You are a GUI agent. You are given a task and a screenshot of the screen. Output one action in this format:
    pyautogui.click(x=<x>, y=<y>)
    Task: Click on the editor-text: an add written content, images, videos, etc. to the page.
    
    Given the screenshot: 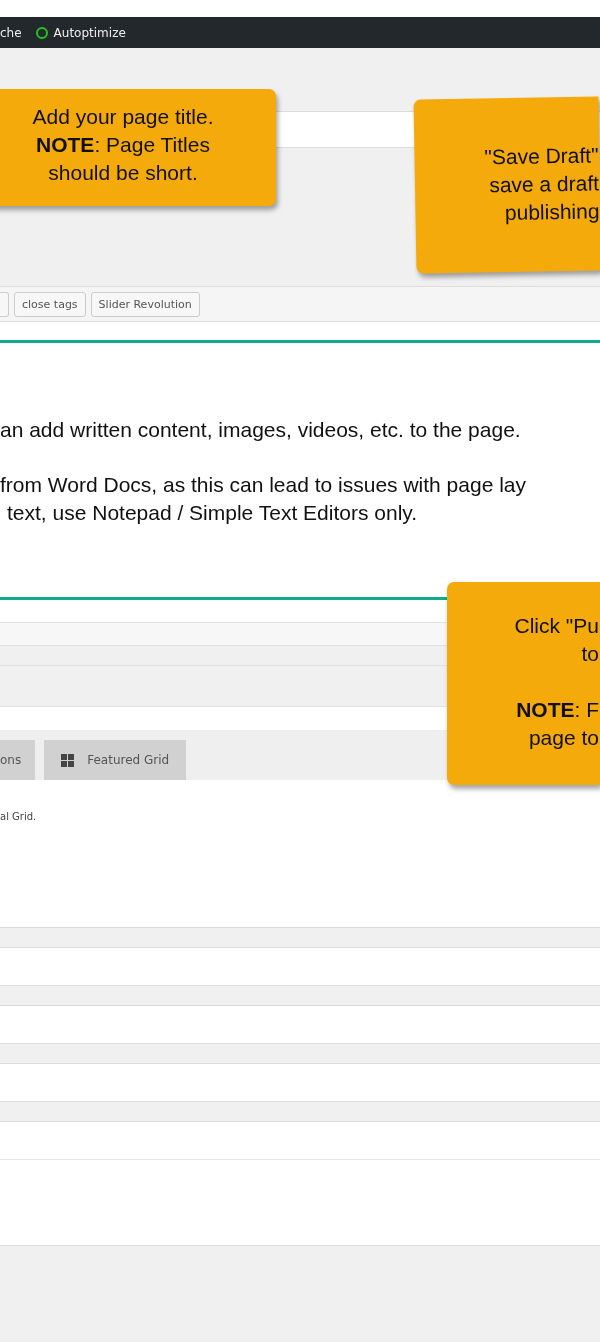 What is the action you would take?
    pyautogui.click(x=260, y=430)
    